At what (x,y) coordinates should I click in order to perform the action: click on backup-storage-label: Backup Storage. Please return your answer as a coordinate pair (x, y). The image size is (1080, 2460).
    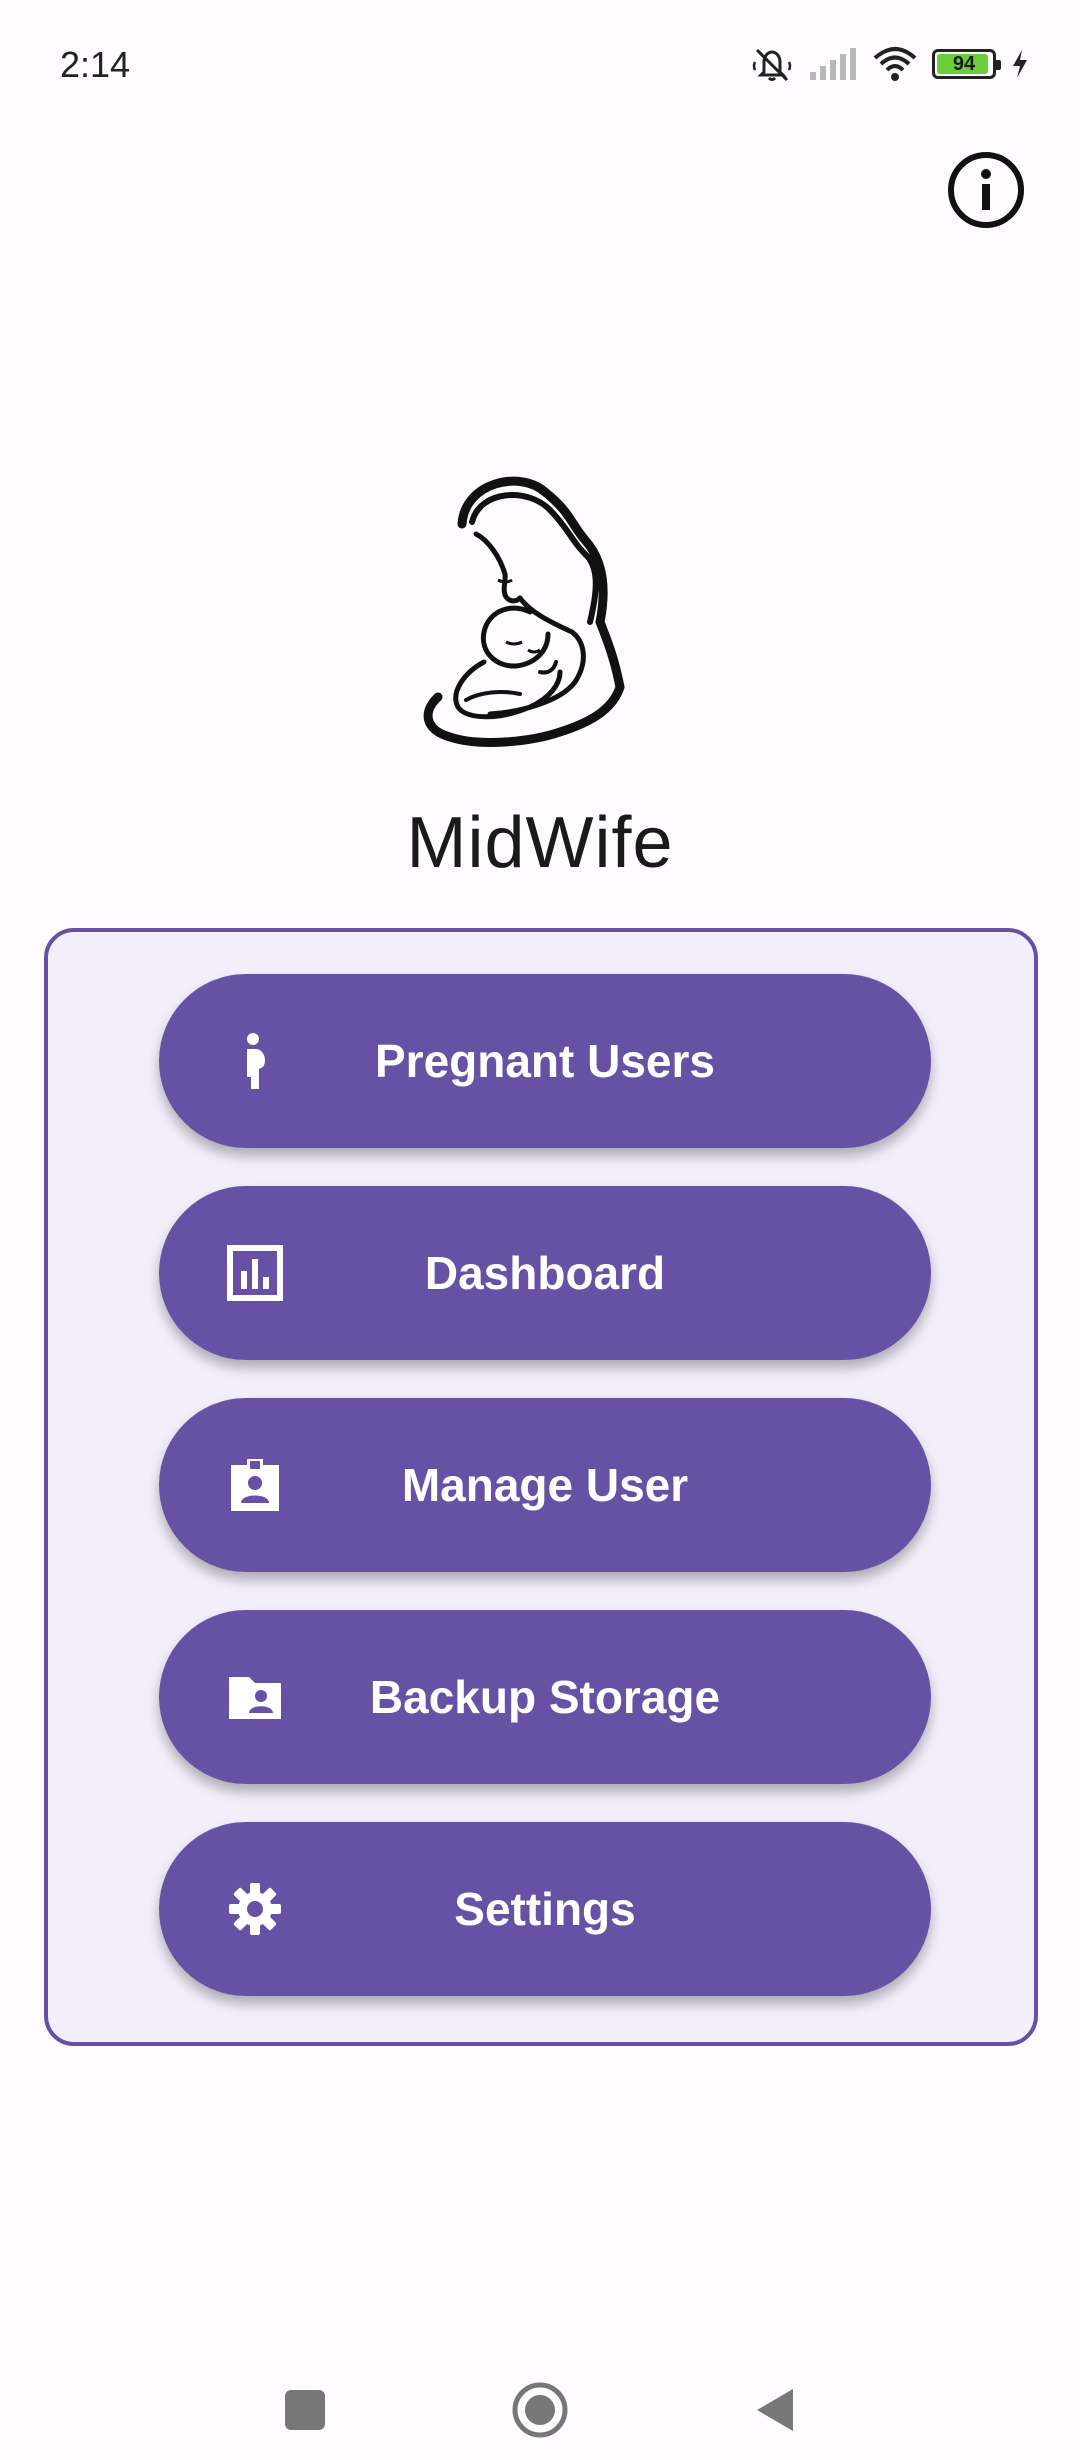
    Looking at the image, I should click on (545, 1697).